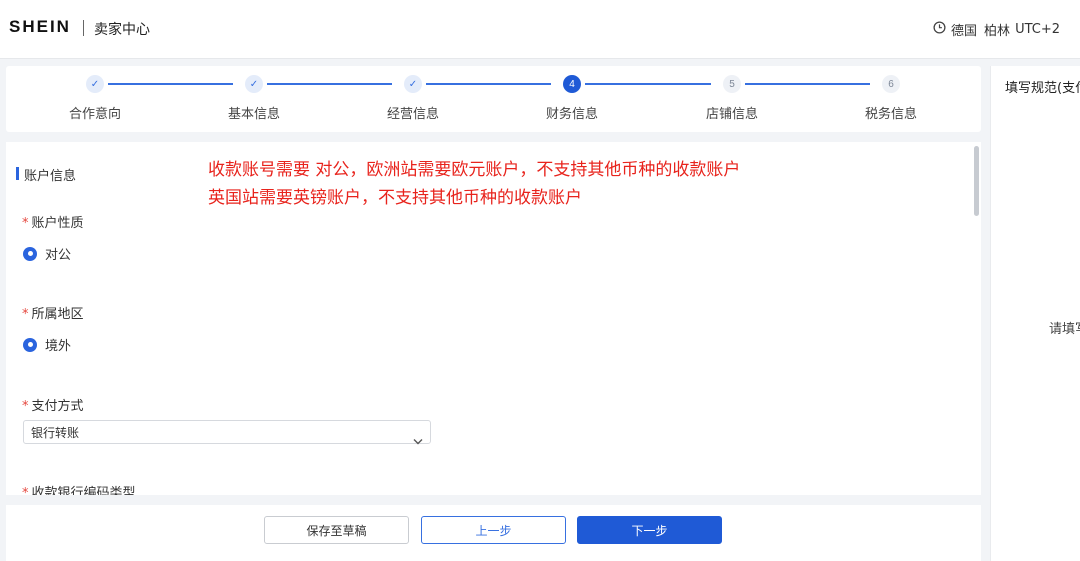 This screenshot has height=561, width=1080. I want to click on step-label: 基本信息, so click(253, 114).